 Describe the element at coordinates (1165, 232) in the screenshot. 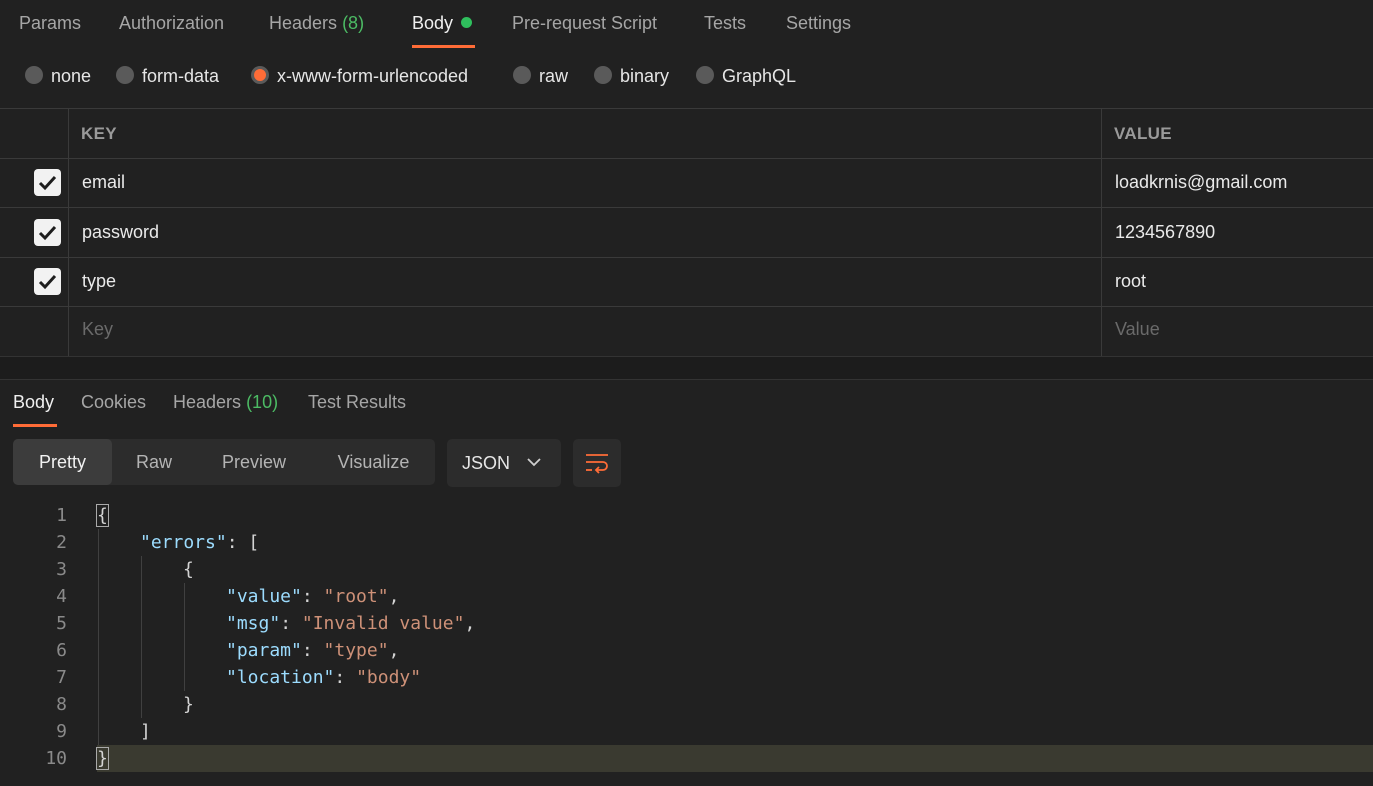

I see `value-cell: 1234567890` at that location.